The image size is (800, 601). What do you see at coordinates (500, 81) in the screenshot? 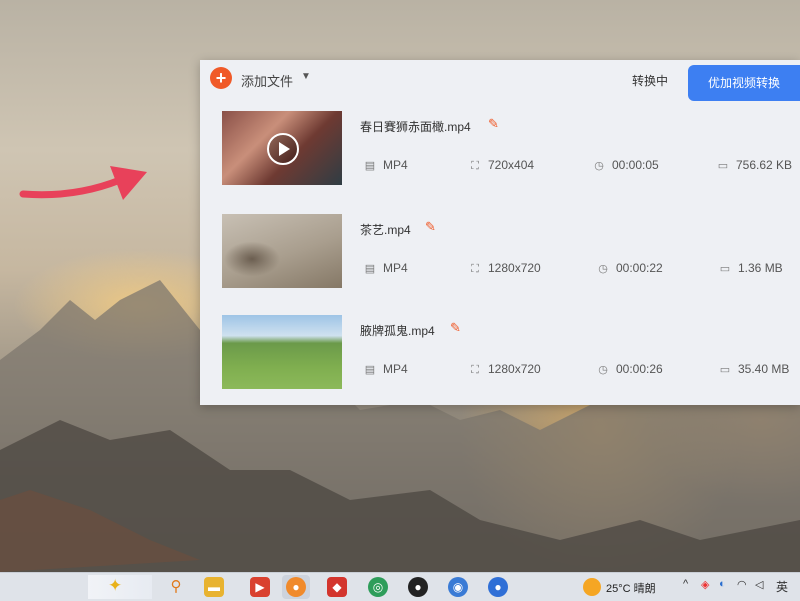
I see `panel-header: + 添加文件 ▼ 转换中 优加视频转换` at bounding box center [500, 81].